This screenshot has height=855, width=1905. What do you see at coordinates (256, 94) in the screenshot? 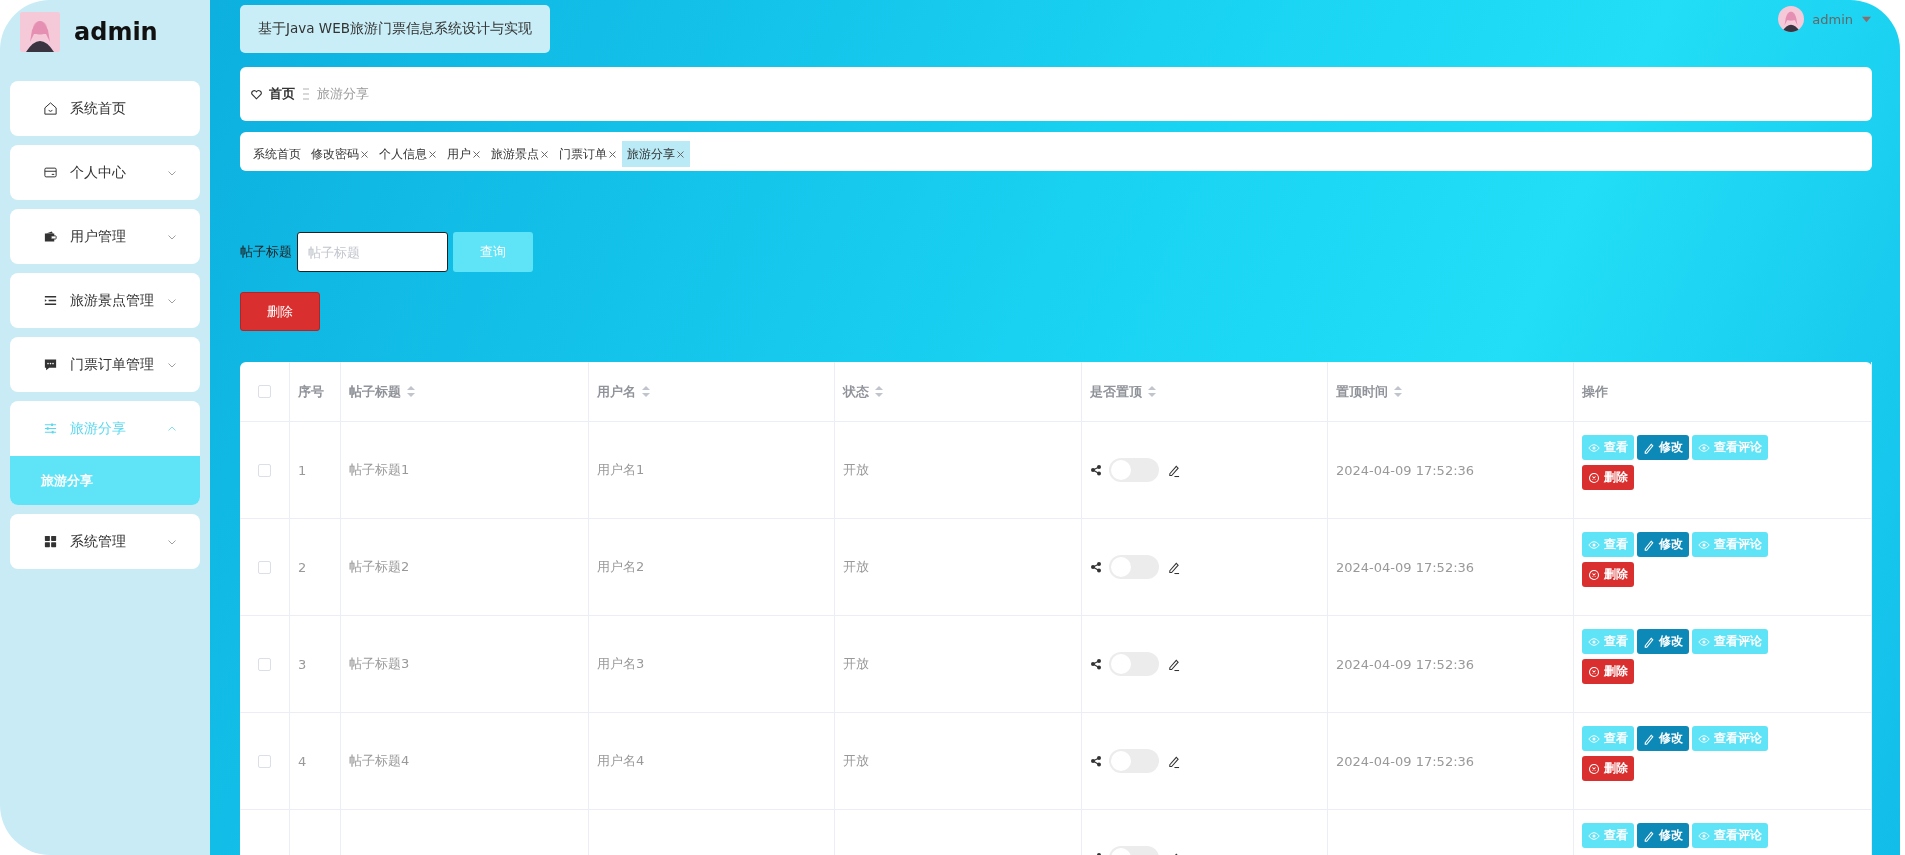
I see `heart-icon` at bounding box center [256, 94].